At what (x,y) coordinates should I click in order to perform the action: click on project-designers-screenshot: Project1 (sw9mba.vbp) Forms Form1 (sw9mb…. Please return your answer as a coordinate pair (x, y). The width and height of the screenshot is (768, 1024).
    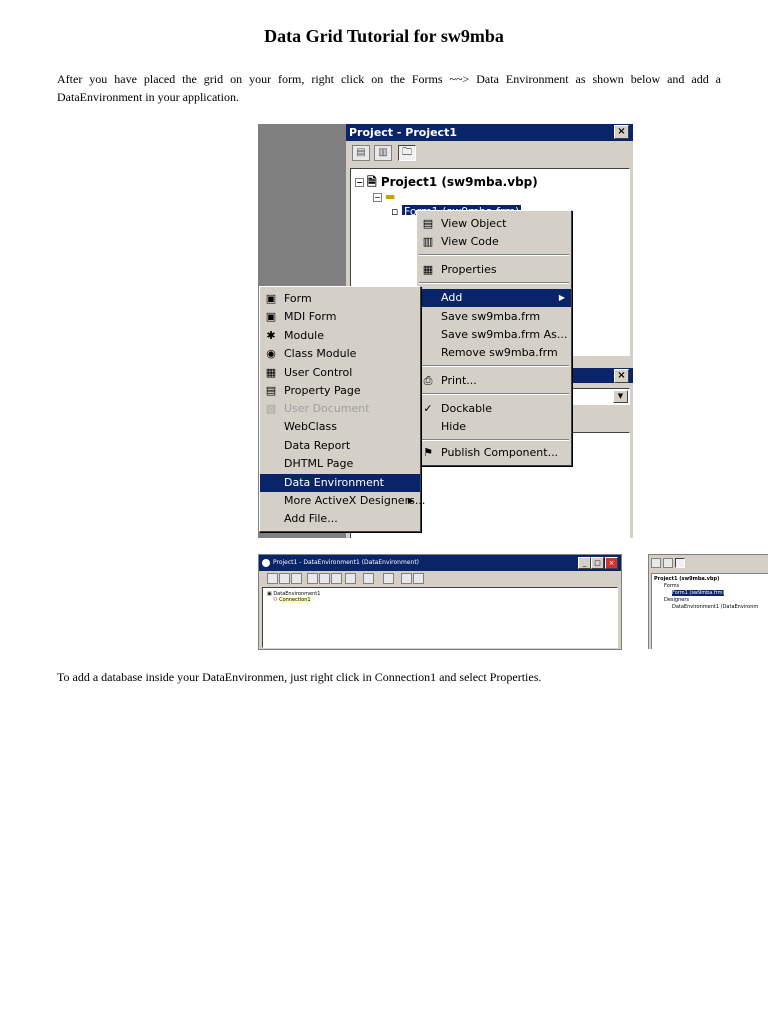
    Looking at the image, I should click on (708, 601).